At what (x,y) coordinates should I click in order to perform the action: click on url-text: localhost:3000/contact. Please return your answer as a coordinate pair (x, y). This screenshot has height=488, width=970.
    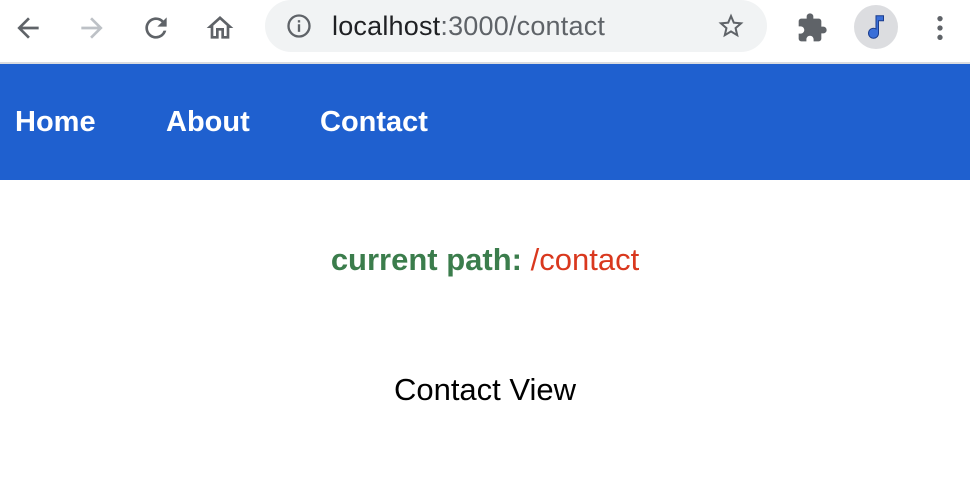
    Looking at the image, I should click on (468, 26).